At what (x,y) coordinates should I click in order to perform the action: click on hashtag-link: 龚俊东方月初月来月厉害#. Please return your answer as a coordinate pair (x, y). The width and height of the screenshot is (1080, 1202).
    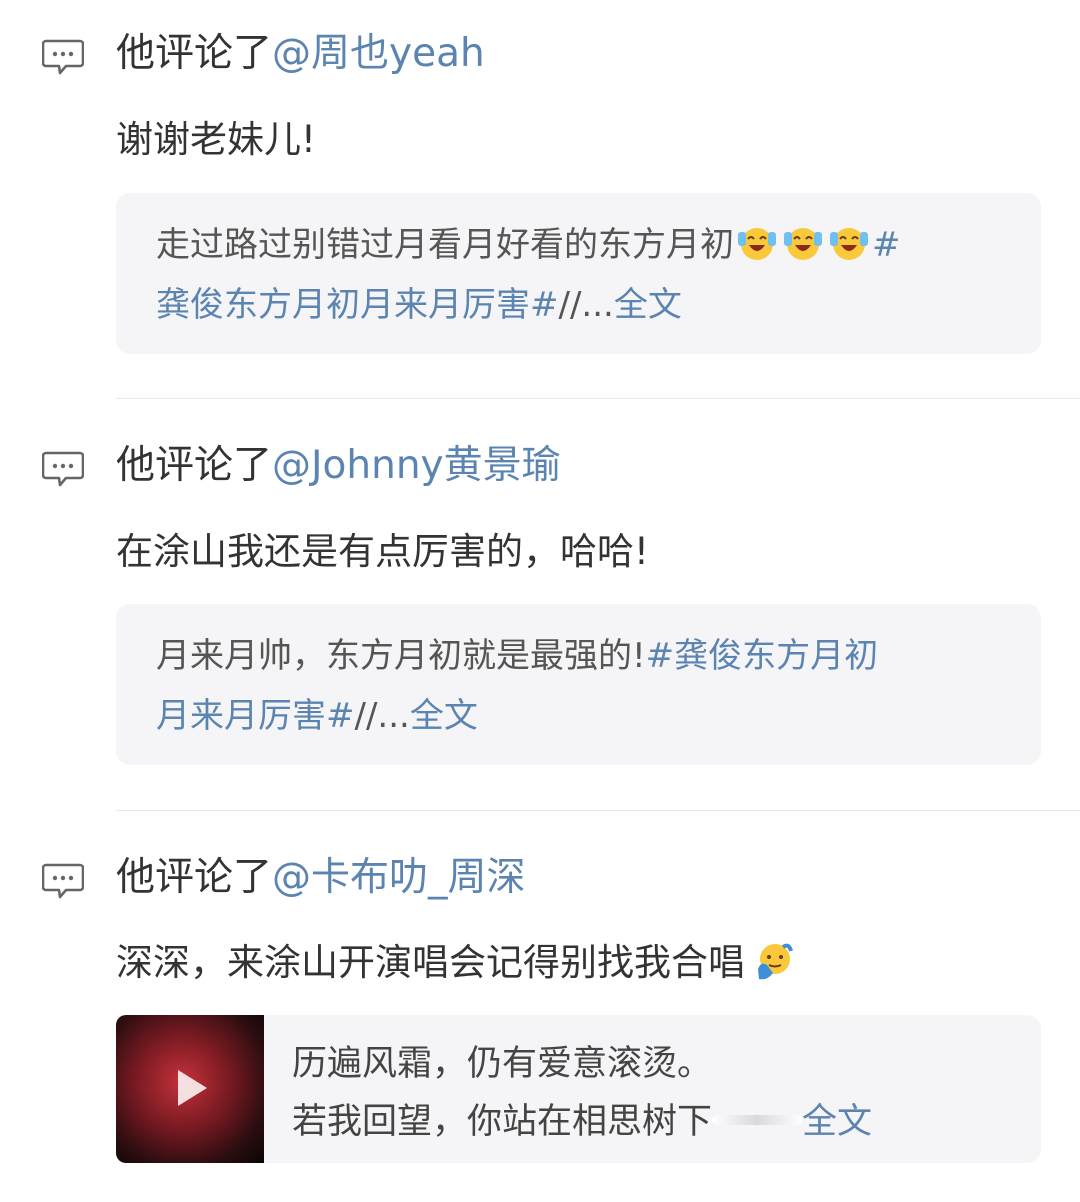
    Looking at the image, I should click on (357, 305).